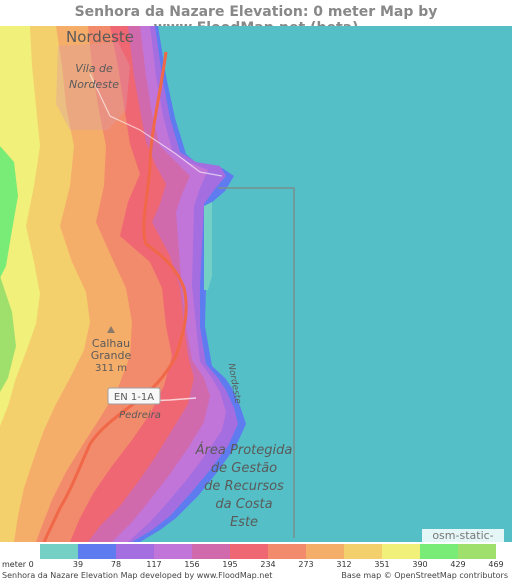 This screenshot has width=512, height=582. I want to click on label-calhau-elevation: 311 m, so click(111, 368).